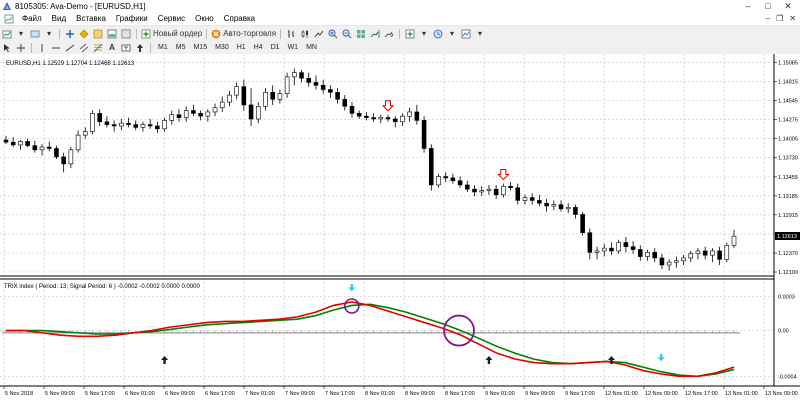  I want to click on timeframe-mn: MN, so click(311, 47).